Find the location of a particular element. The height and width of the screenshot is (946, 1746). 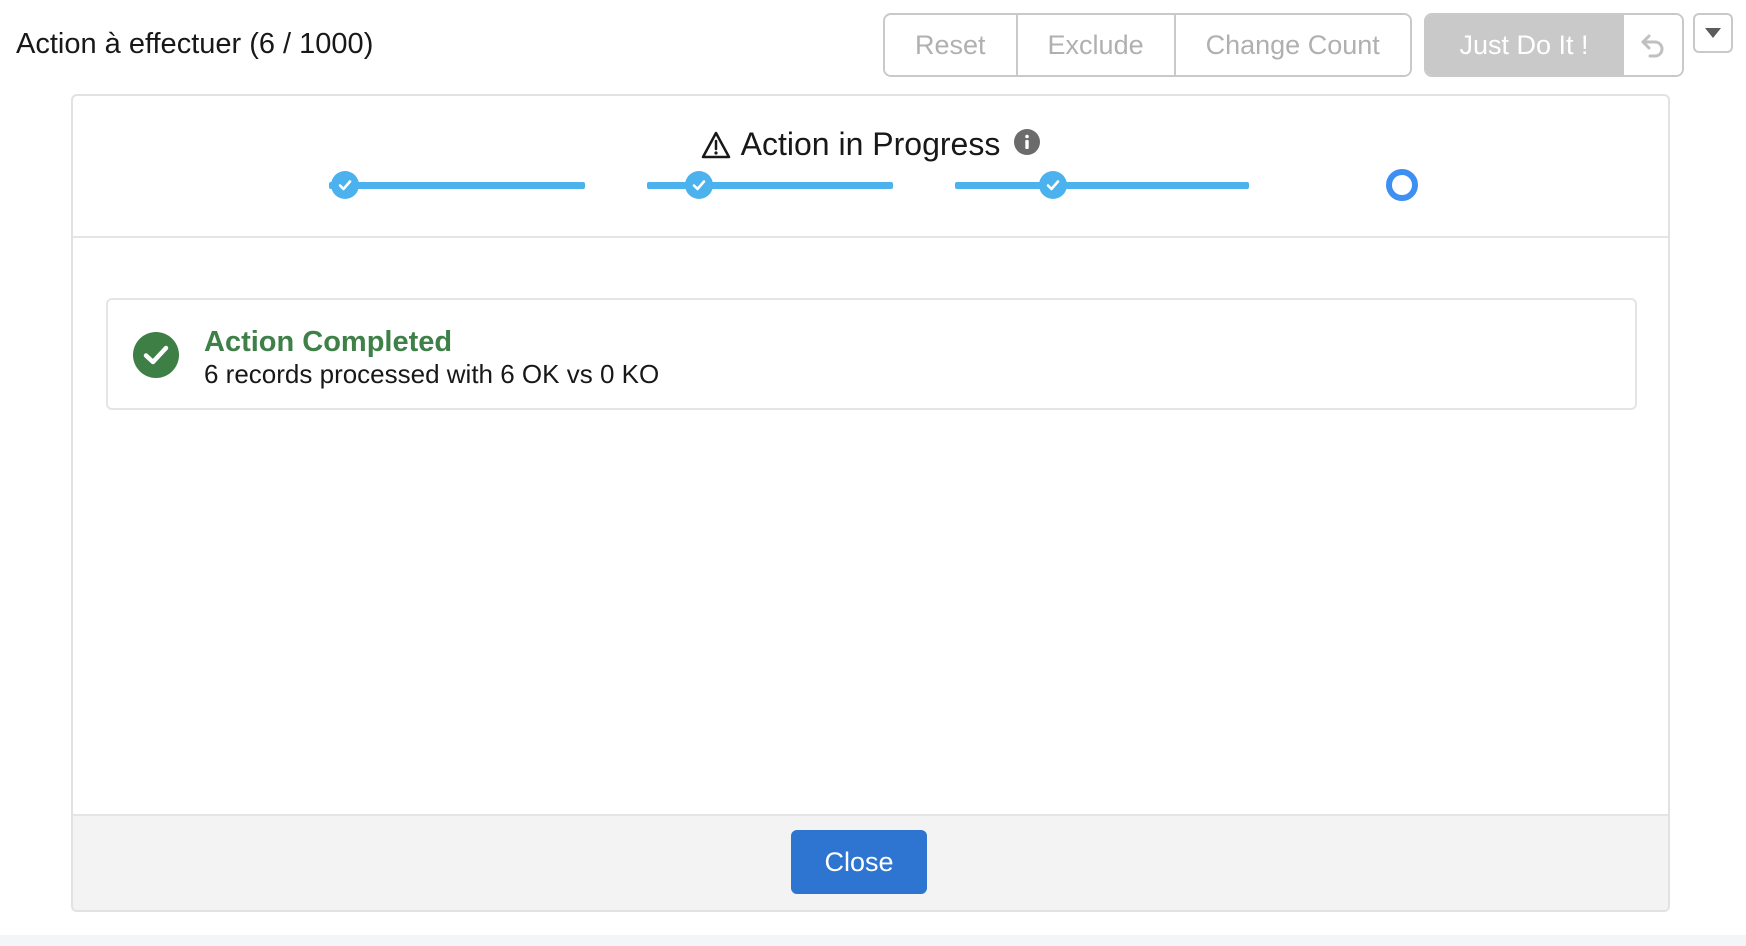

menu-dropdown-button is located at coordinates (1713, 33).